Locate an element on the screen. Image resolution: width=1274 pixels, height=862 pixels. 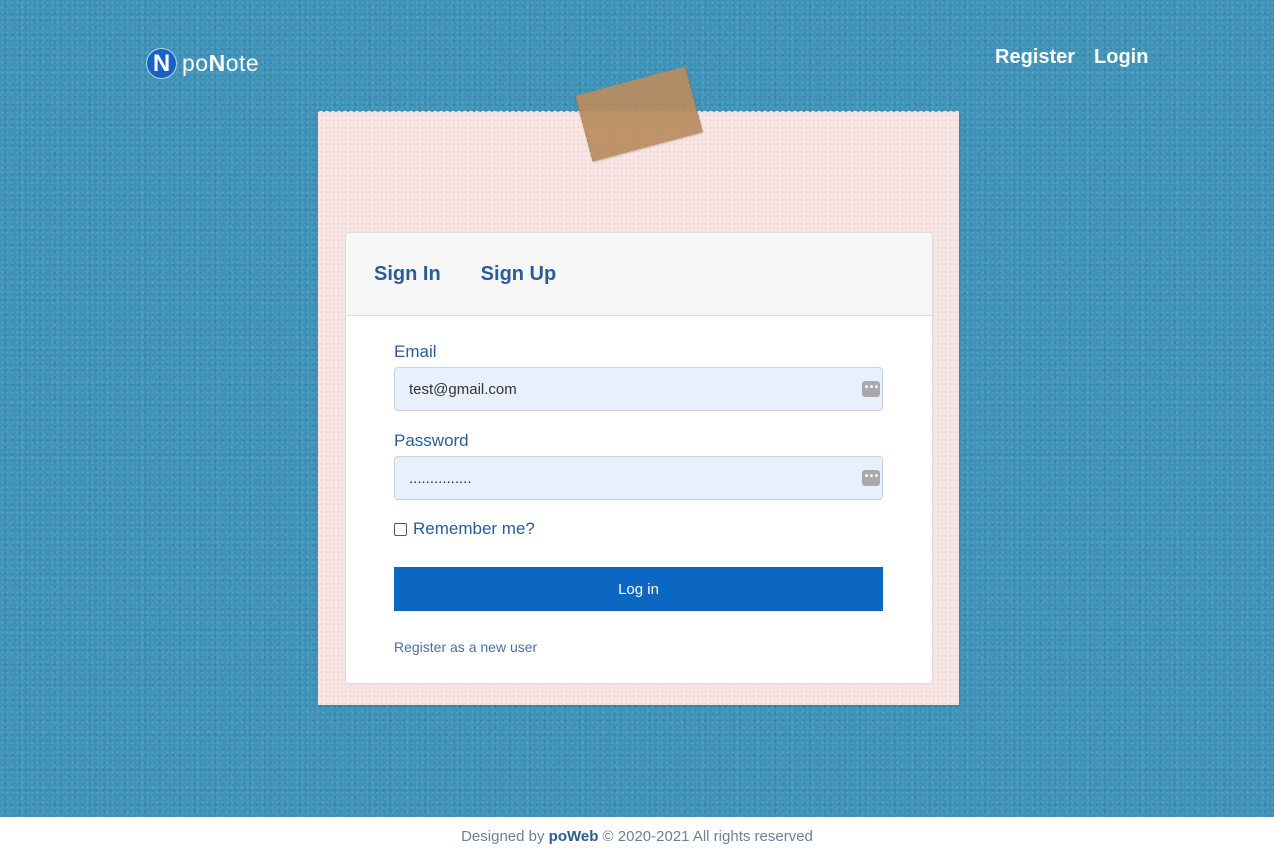
password-field-wrapper: ••• is located at coordinates (638, 478).